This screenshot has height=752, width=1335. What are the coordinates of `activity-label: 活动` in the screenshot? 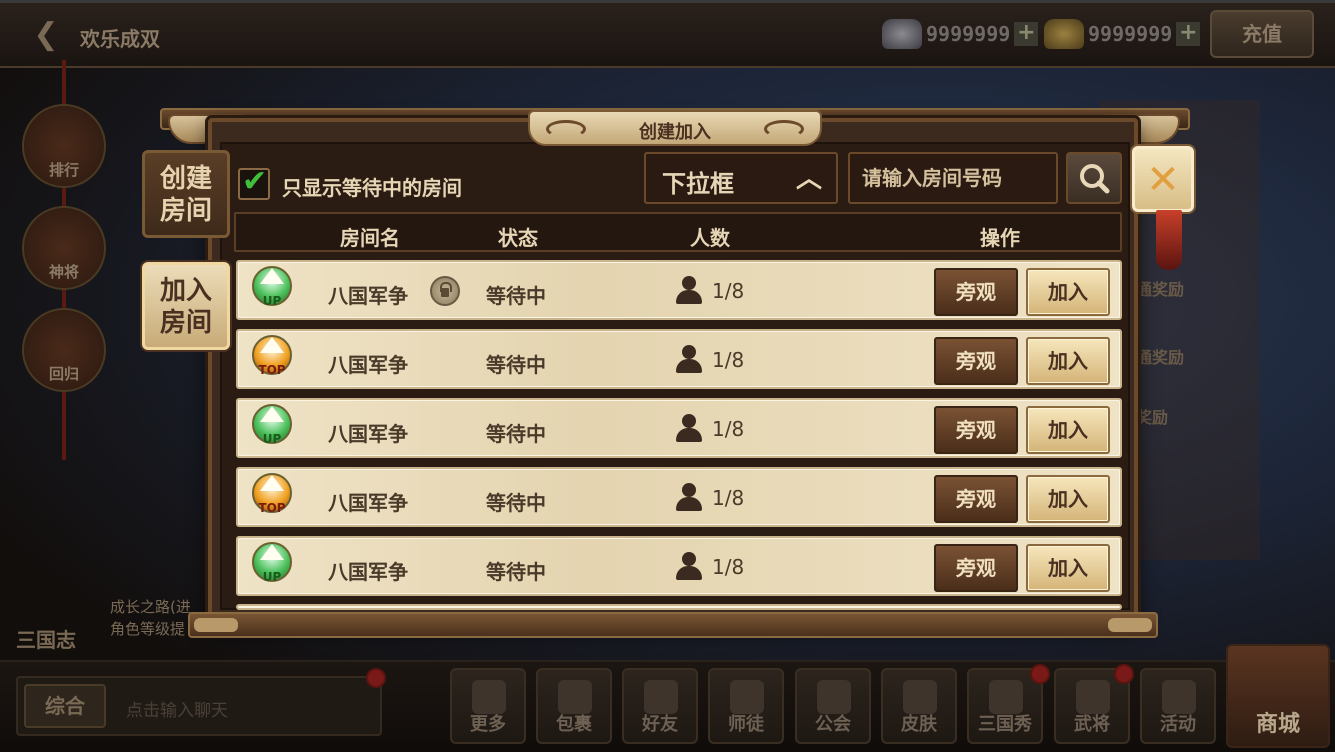 It's located at (1178, 724).